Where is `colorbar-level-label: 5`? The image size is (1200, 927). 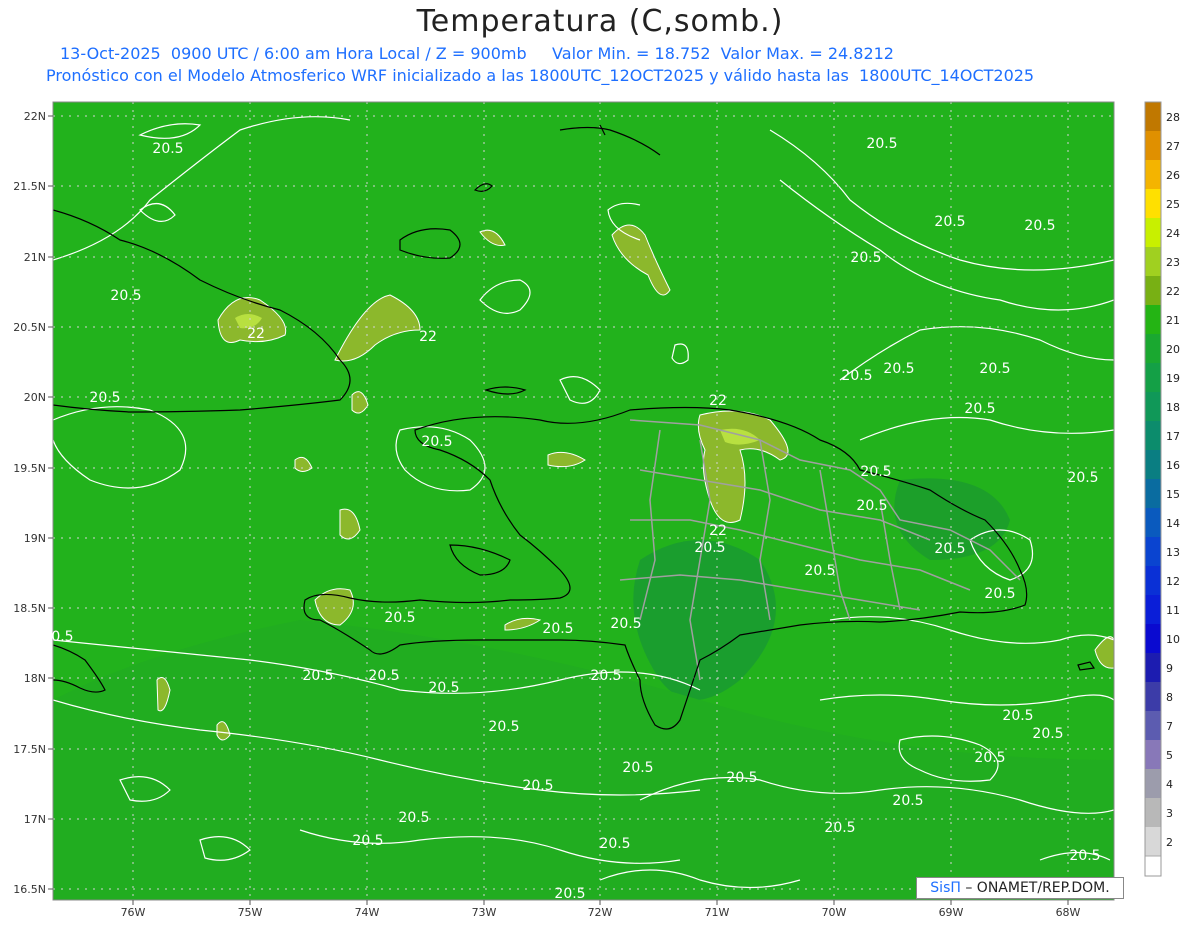 colorbar-level-label: 5 is located at coordinates (1169, 755).